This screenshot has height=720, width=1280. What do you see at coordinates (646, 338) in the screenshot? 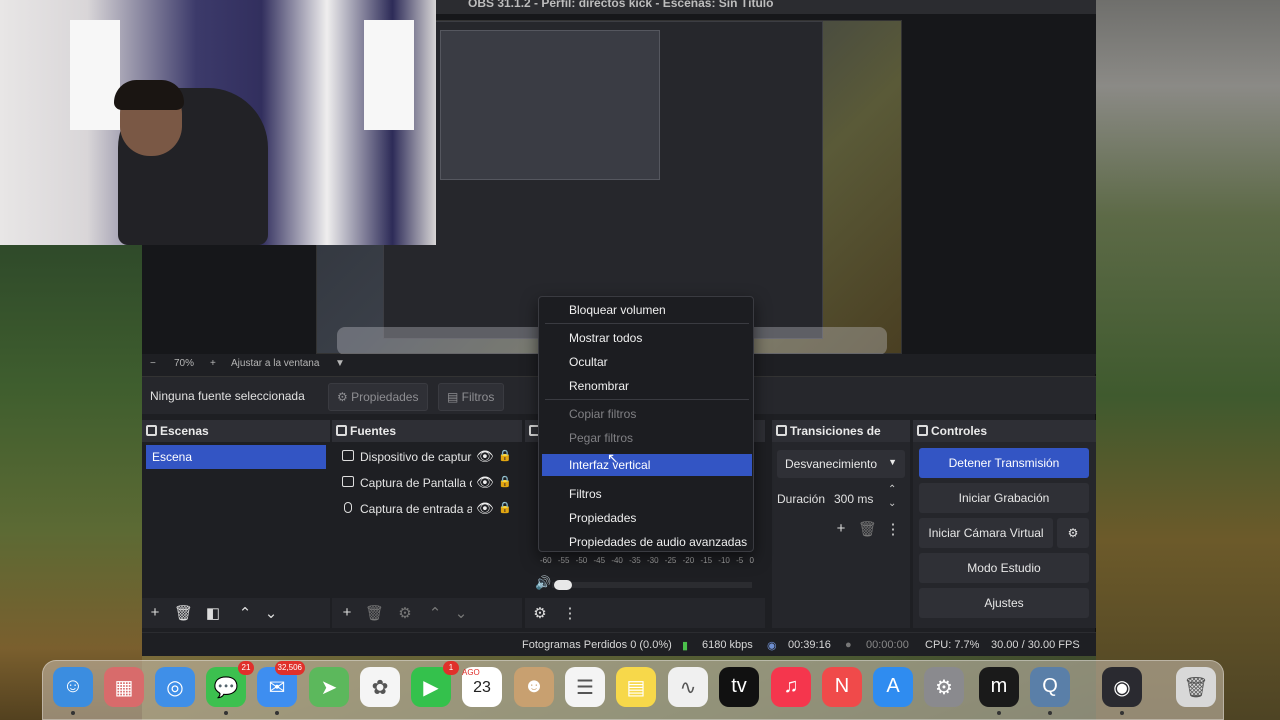
I see `menu-item-show-all: Mostrar todos` at bounding box center [646, 338].